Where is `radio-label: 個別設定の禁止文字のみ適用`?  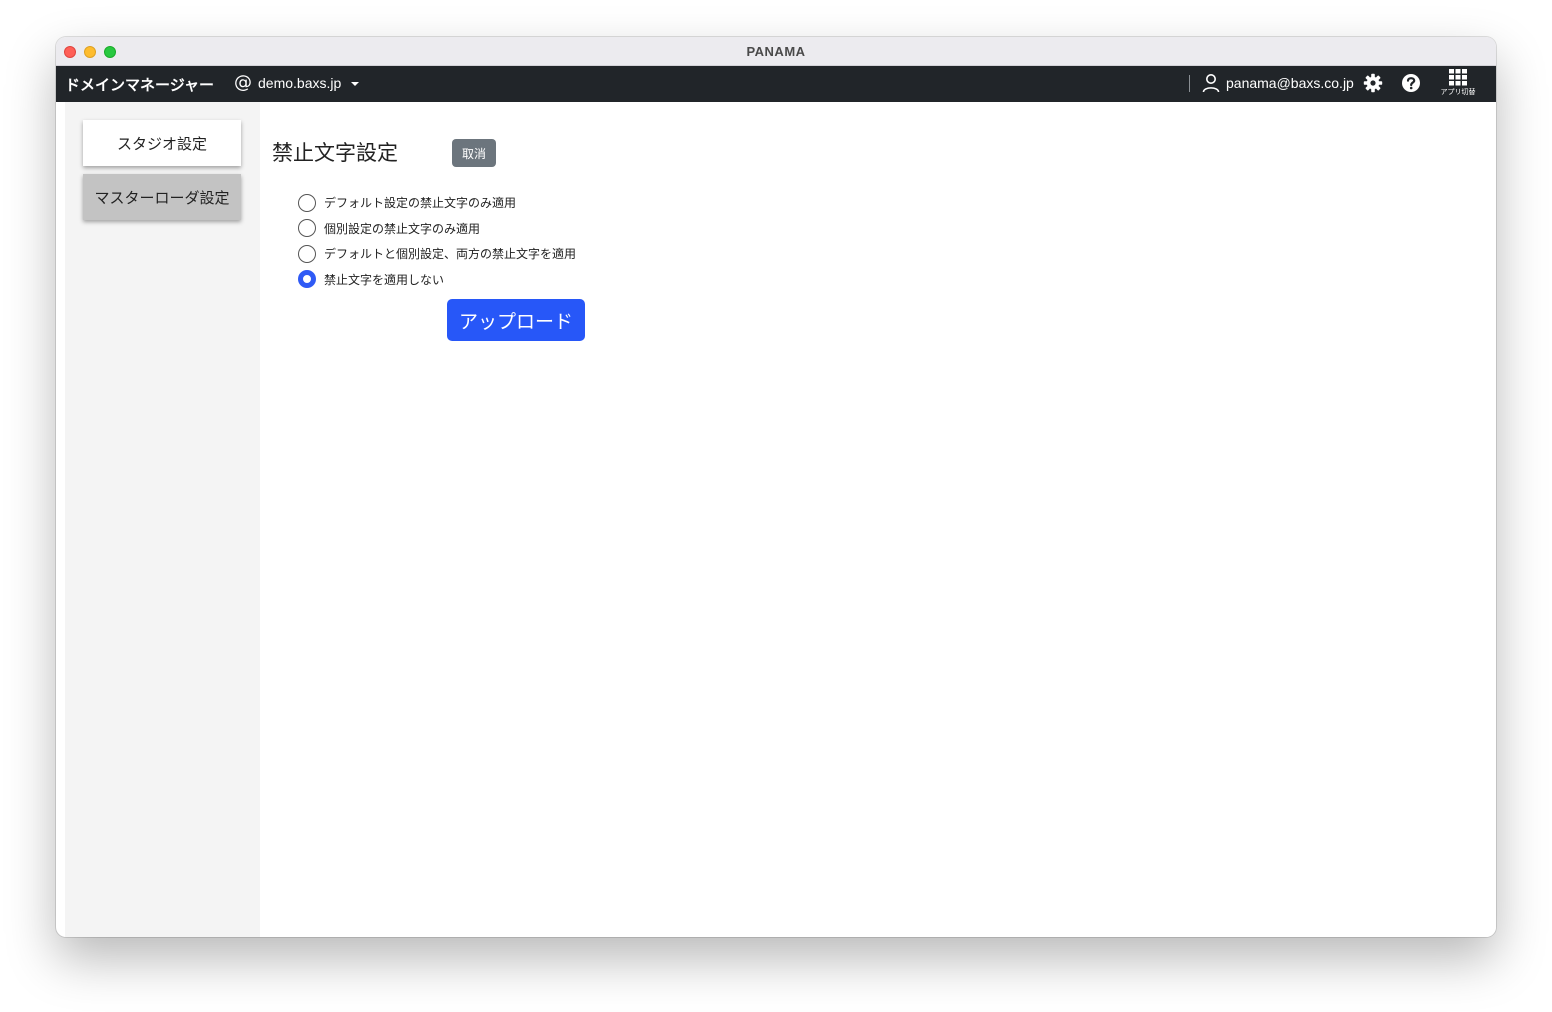
radio-label: 個別設定の禁止文字のみ適用 is located at coordinates (402, 228).